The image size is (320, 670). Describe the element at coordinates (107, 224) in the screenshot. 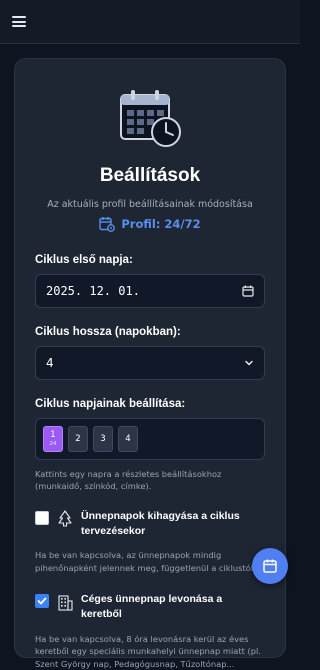

I see `calendar-gear-icon` at that location.